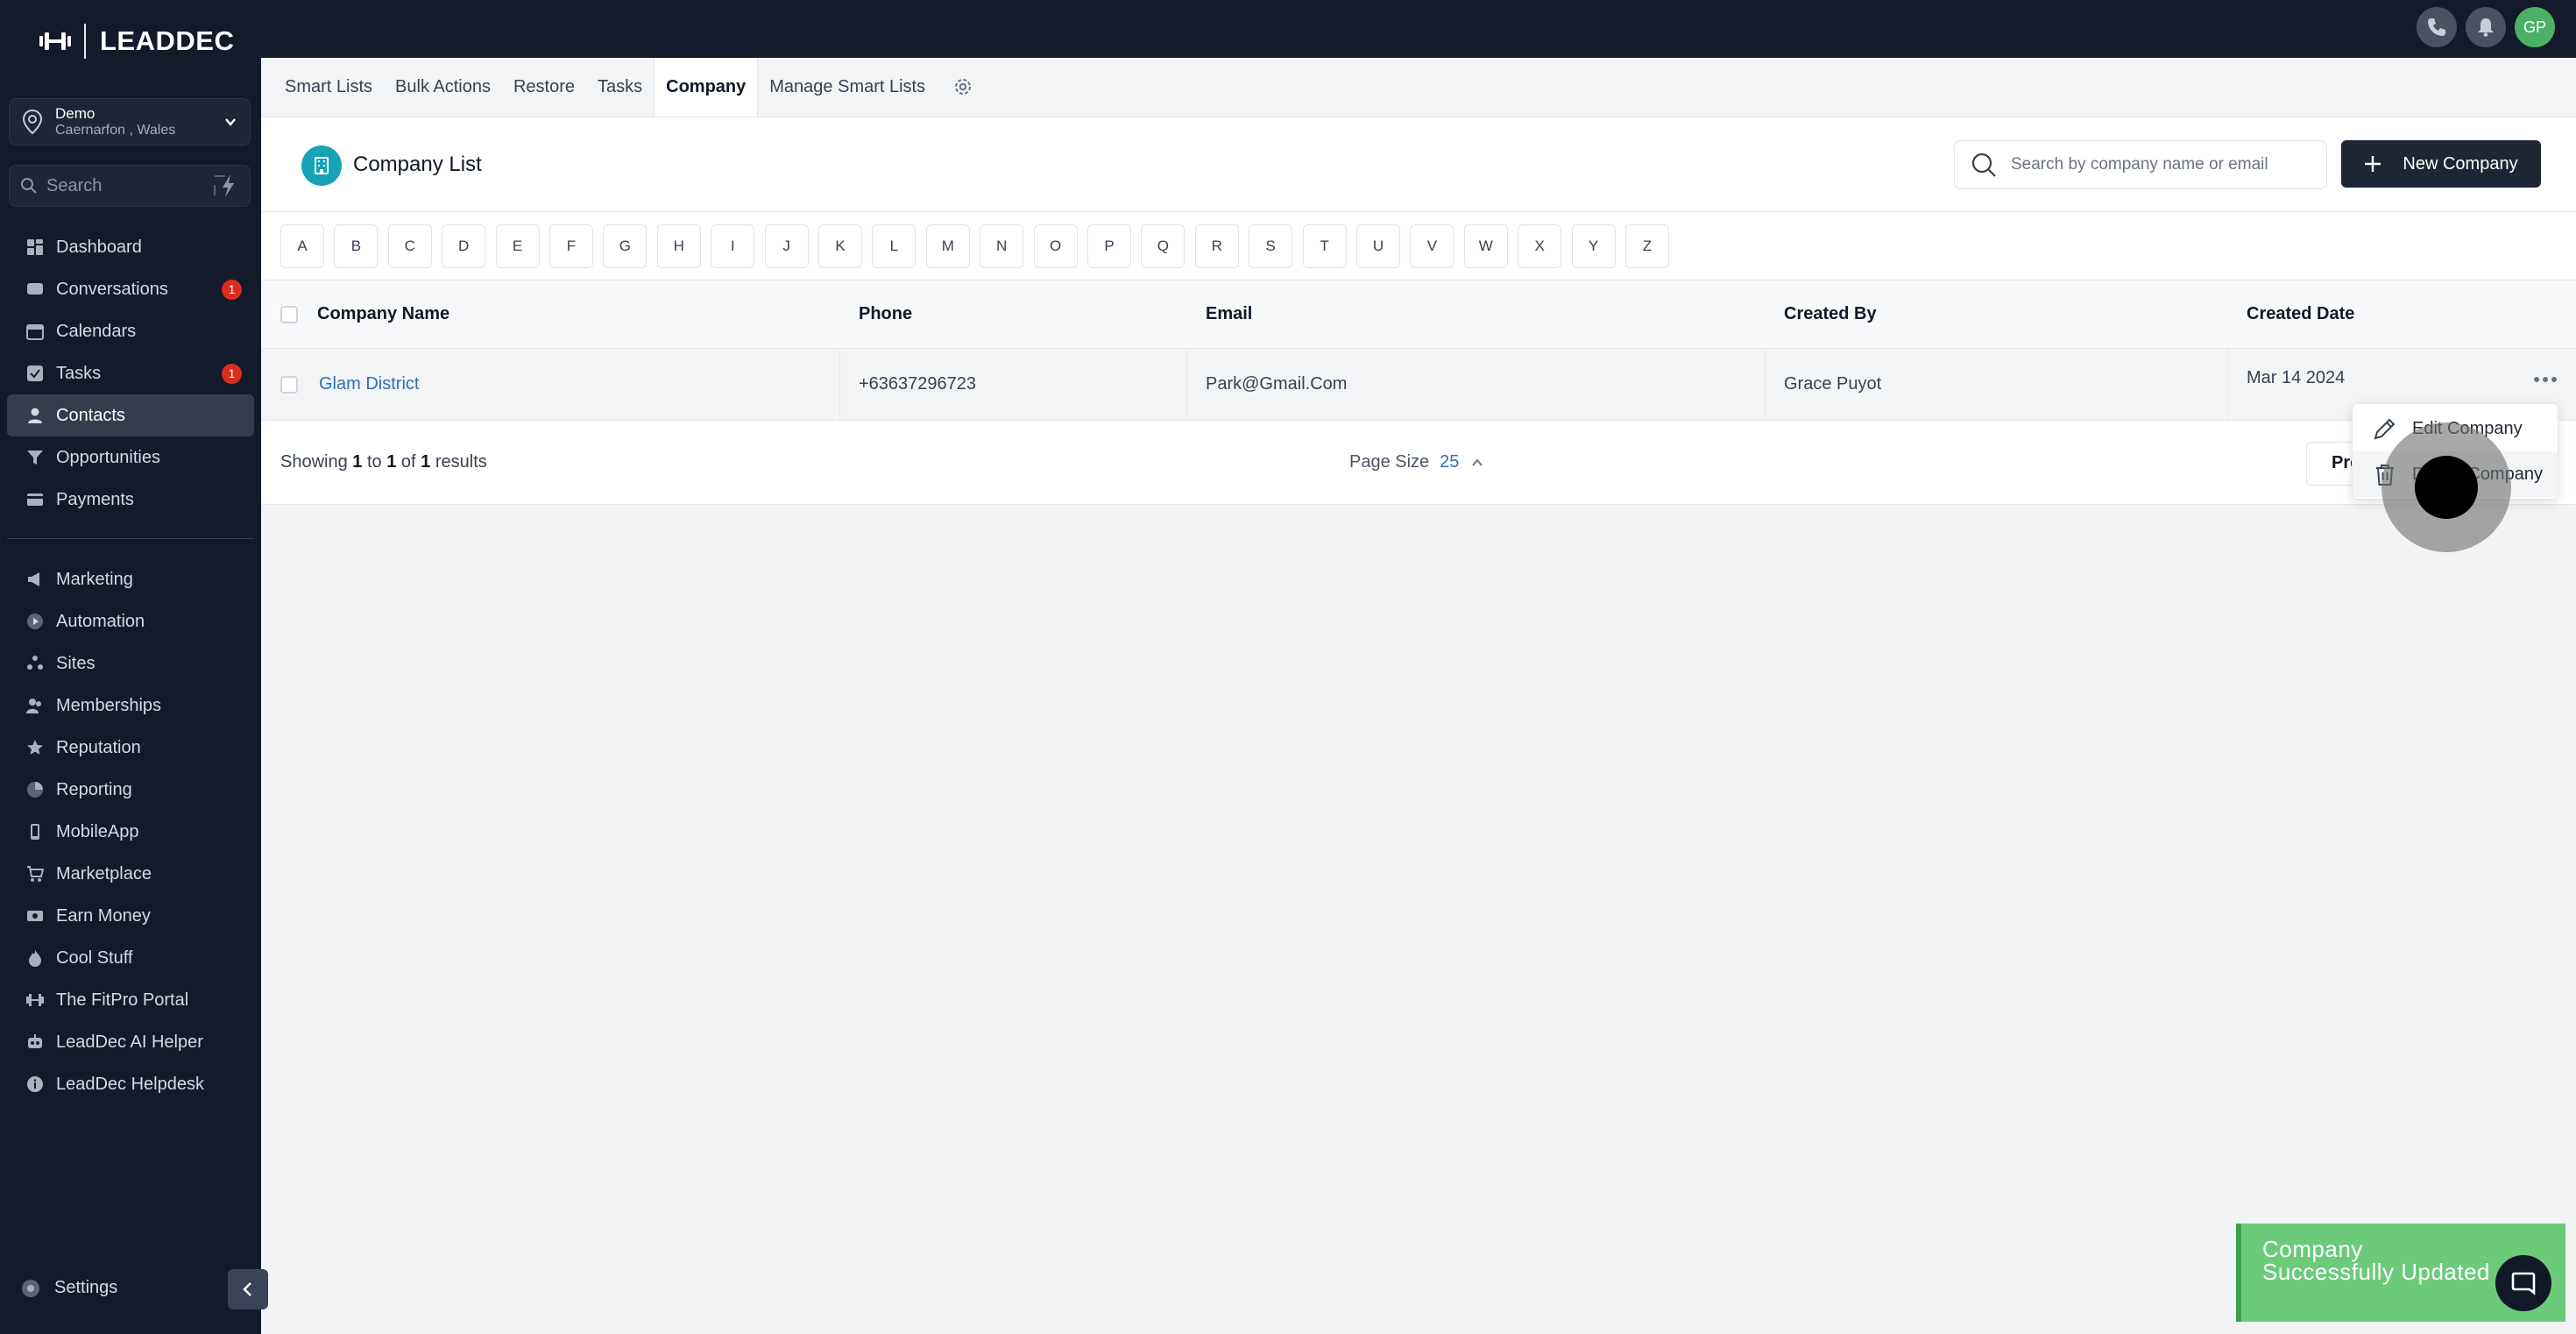  I want to click on letter-filter-p: P, so click(1109, 246).